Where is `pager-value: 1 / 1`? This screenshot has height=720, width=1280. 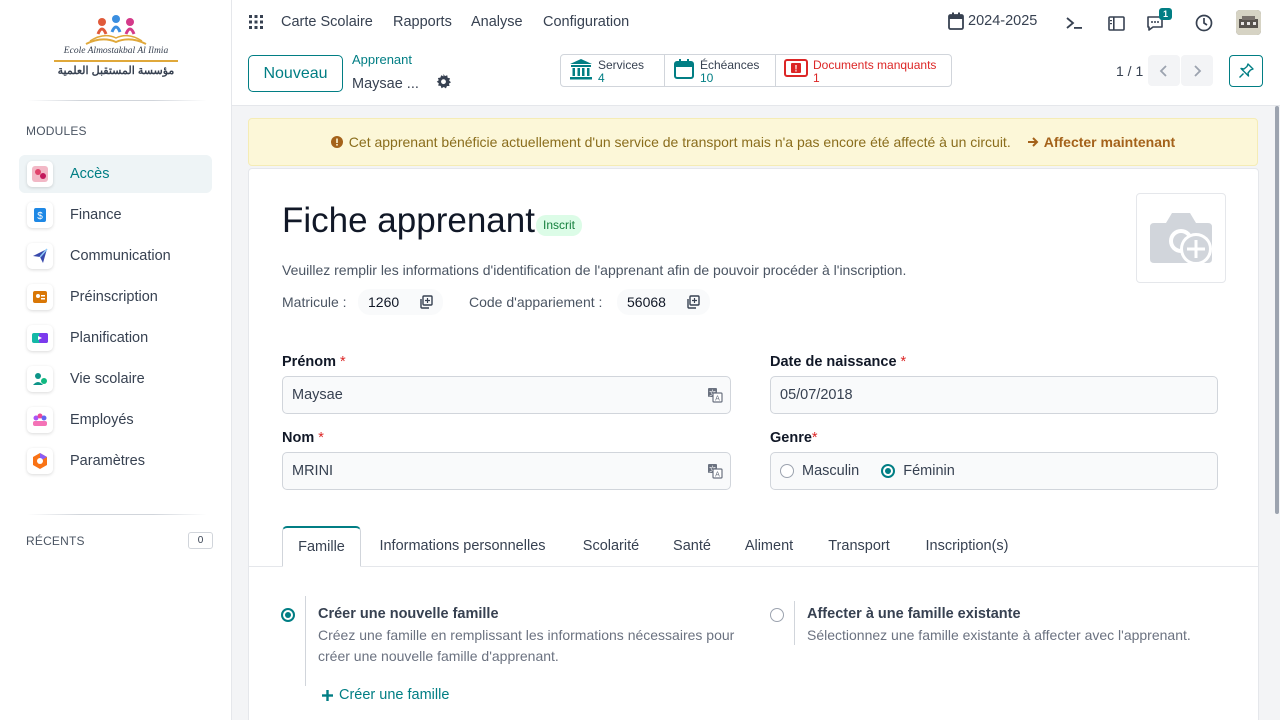 pager-value: 1 / 1 is located at coordinates (1129, 71).